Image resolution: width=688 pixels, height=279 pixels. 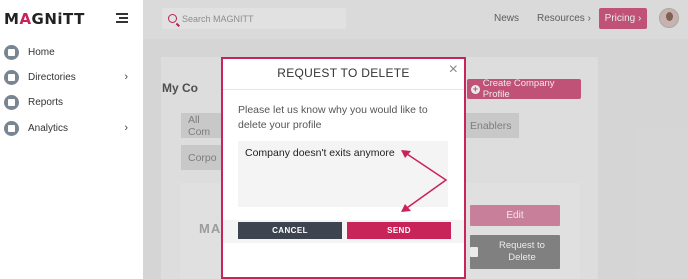 What do you see at coordinates (453, 70) in the screenshot?
I see `close-icon: ×` at bounding box center [453, 70].